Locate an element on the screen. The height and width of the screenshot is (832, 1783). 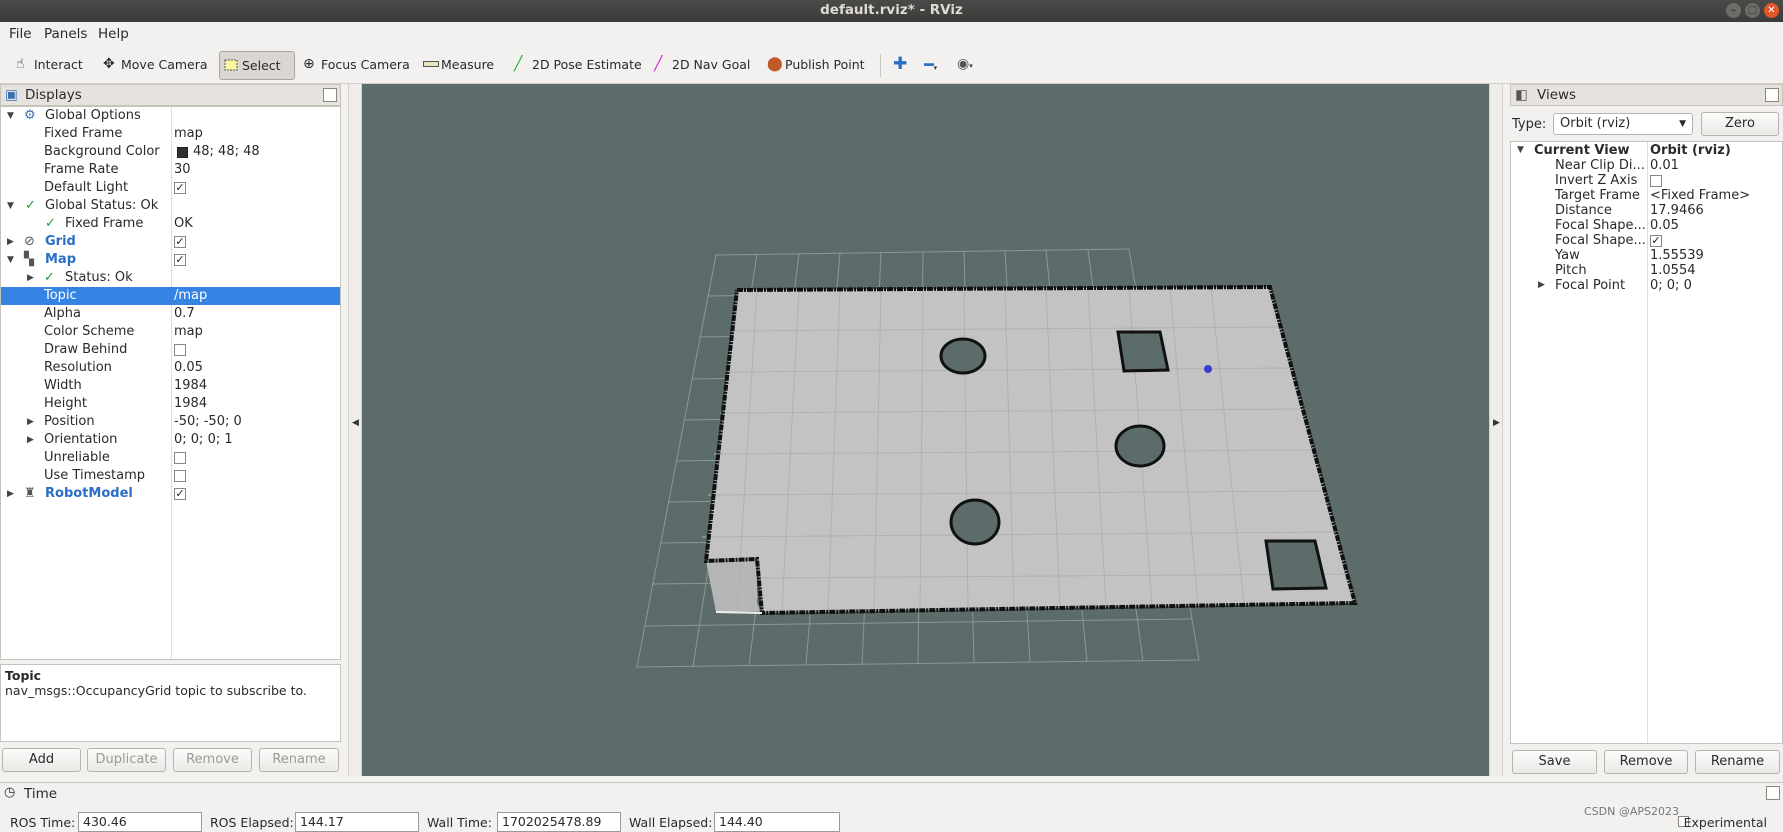
tree-row-focal-shape-fixed: Focal Shape... ✓ is located at coordinates (1646, 240).